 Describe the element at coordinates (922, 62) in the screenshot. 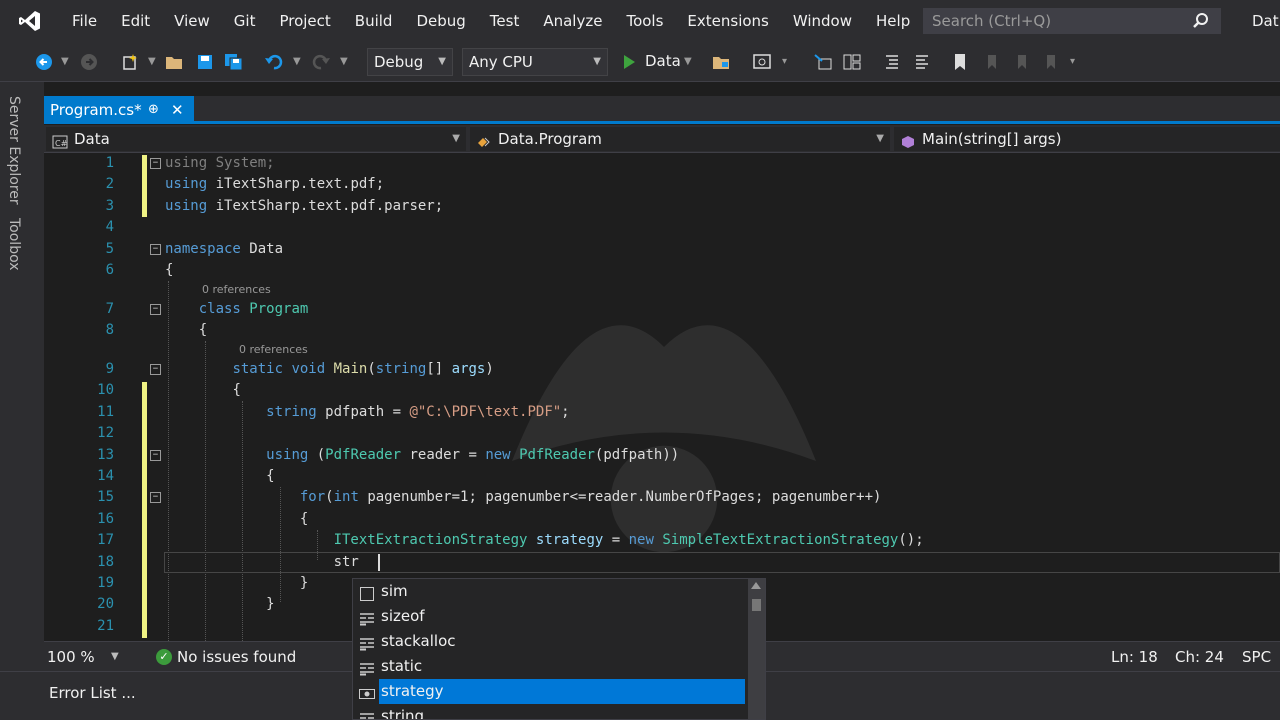

I see `uncomment-lines-icon` at that location.